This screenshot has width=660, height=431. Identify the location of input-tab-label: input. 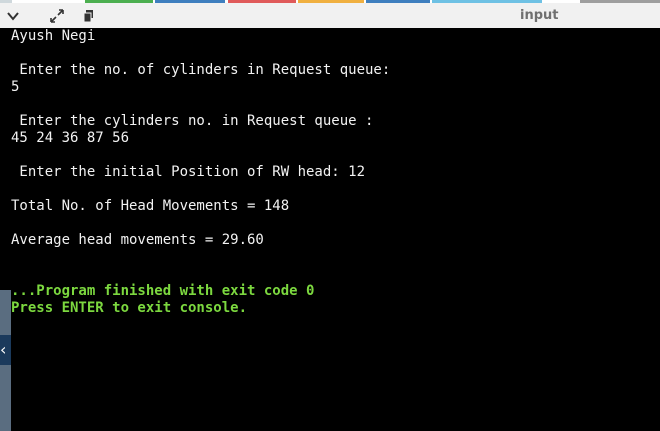
(539, 15).